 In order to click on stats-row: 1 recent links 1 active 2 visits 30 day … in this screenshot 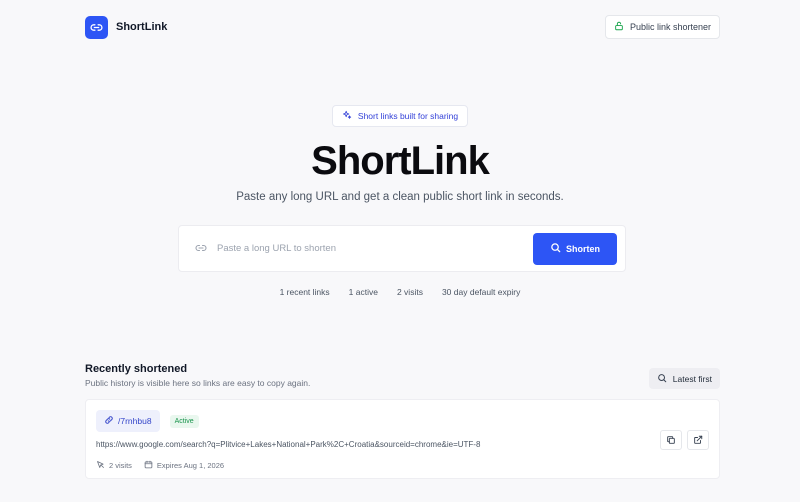, I will do `click(400, 292)`.